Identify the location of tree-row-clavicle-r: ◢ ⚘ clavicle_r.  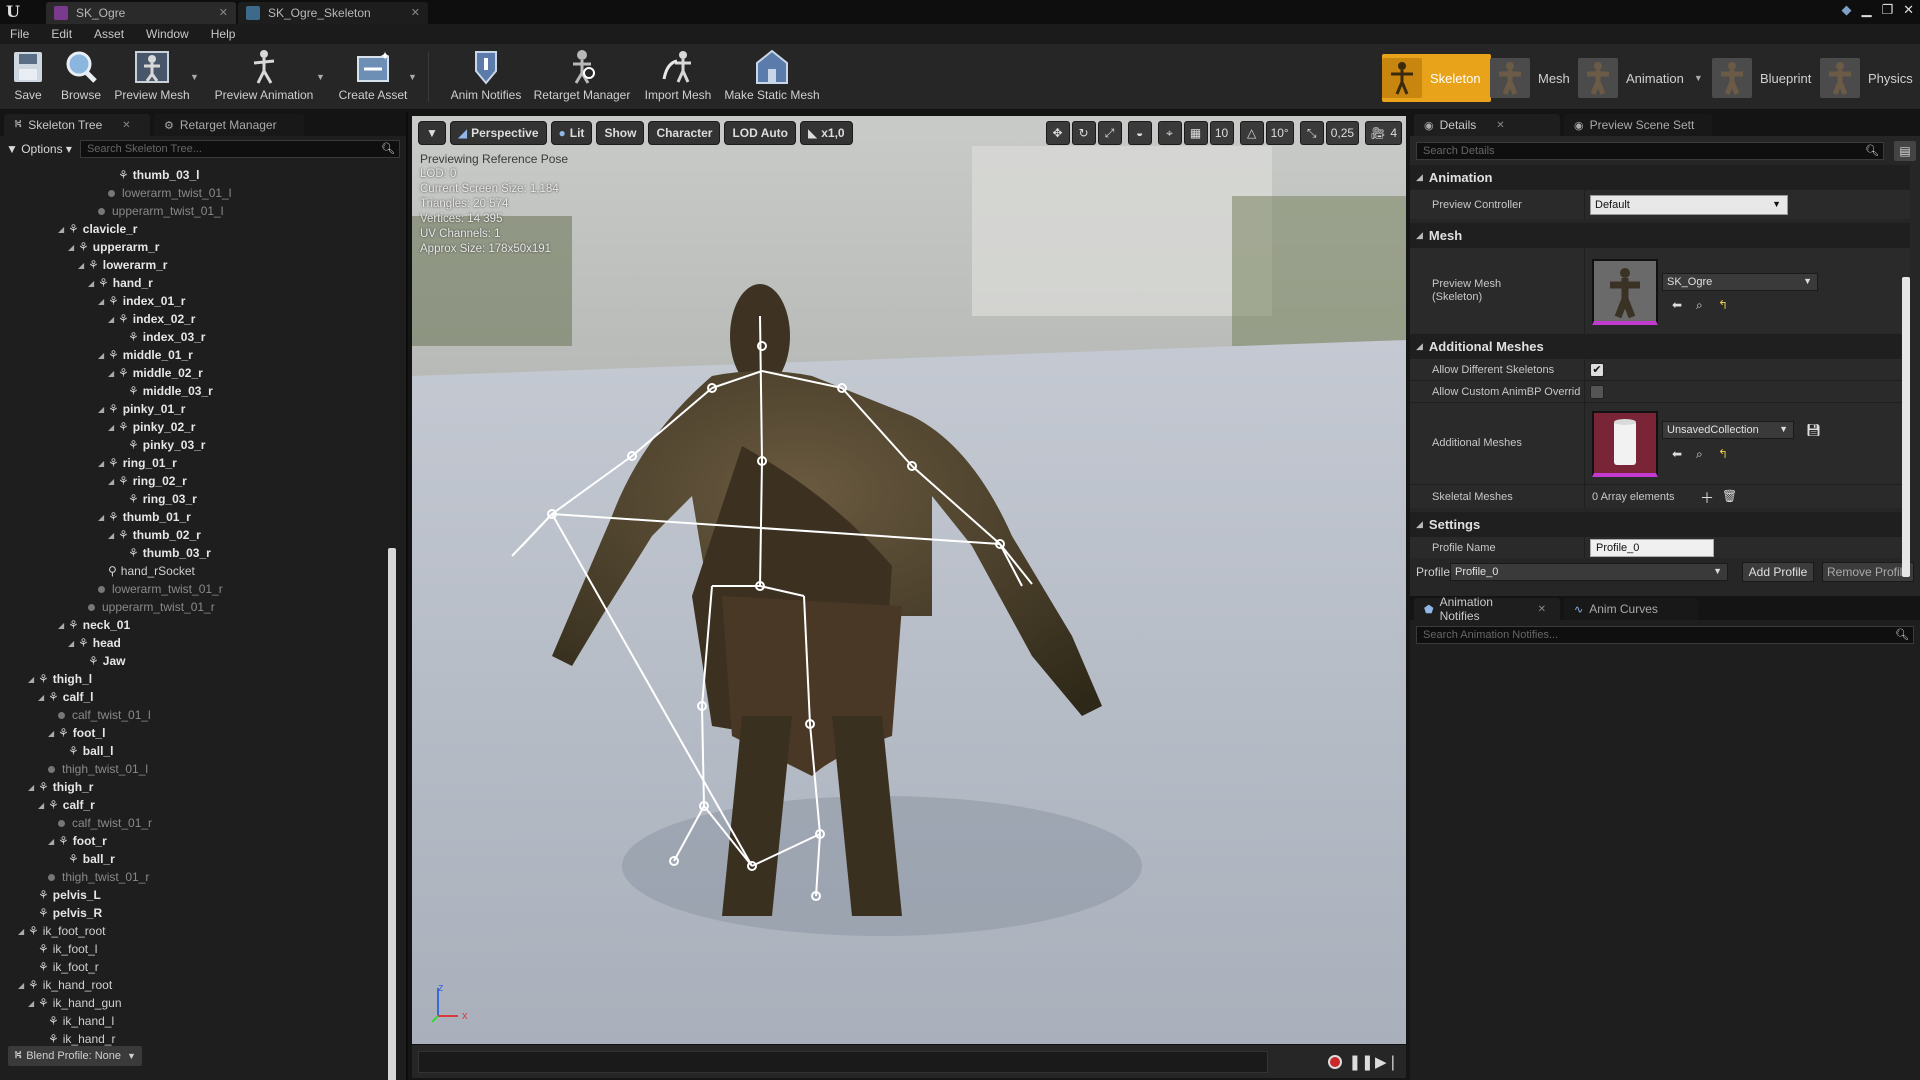
(97, 229).